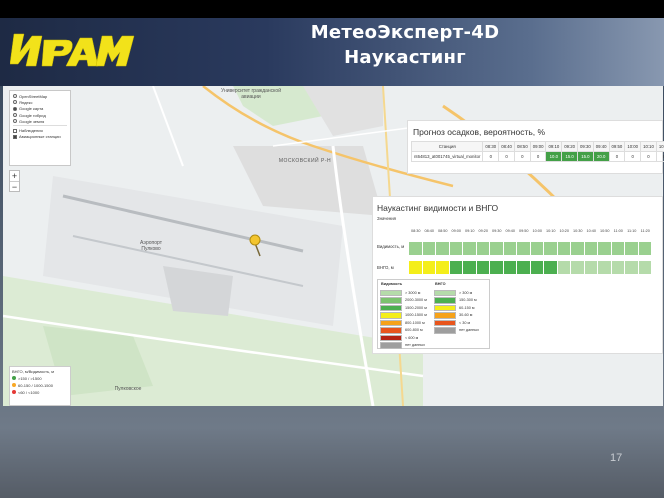 This screenshot has width=664, height=498. I want to click on legend-item: нет данных, so click(456, 331).